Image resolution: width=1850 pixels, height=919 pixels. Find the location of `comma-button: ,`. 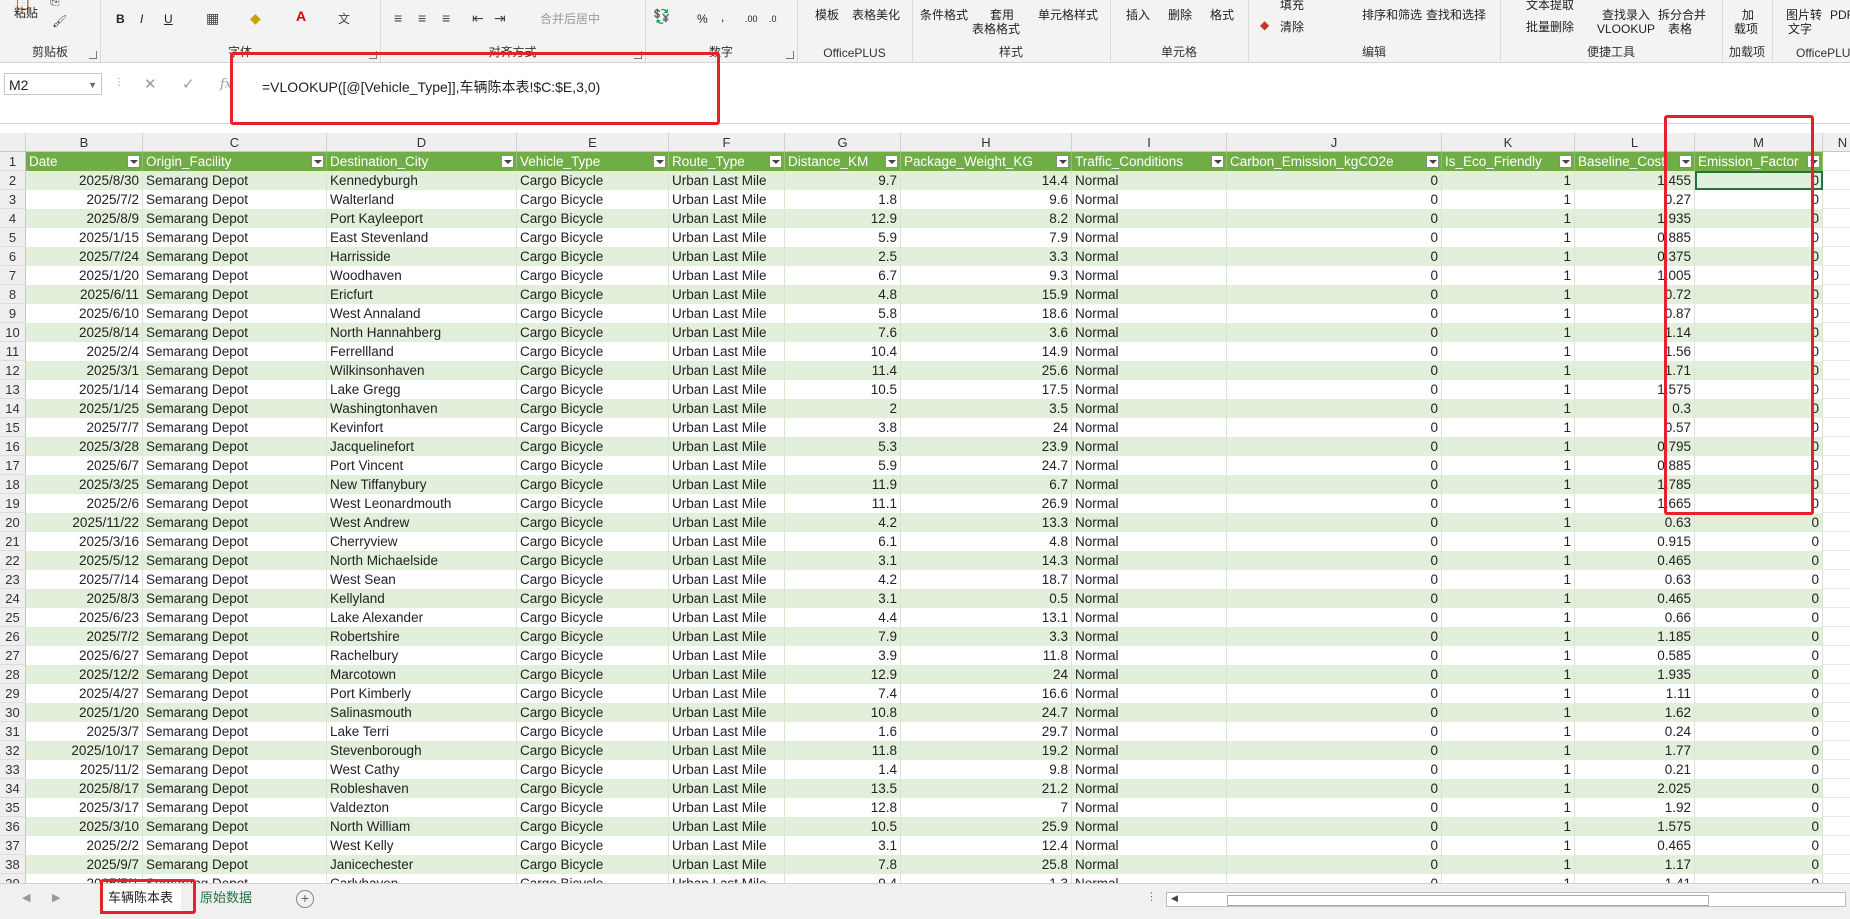

comma-button: , is located at coordinates (722, 17).